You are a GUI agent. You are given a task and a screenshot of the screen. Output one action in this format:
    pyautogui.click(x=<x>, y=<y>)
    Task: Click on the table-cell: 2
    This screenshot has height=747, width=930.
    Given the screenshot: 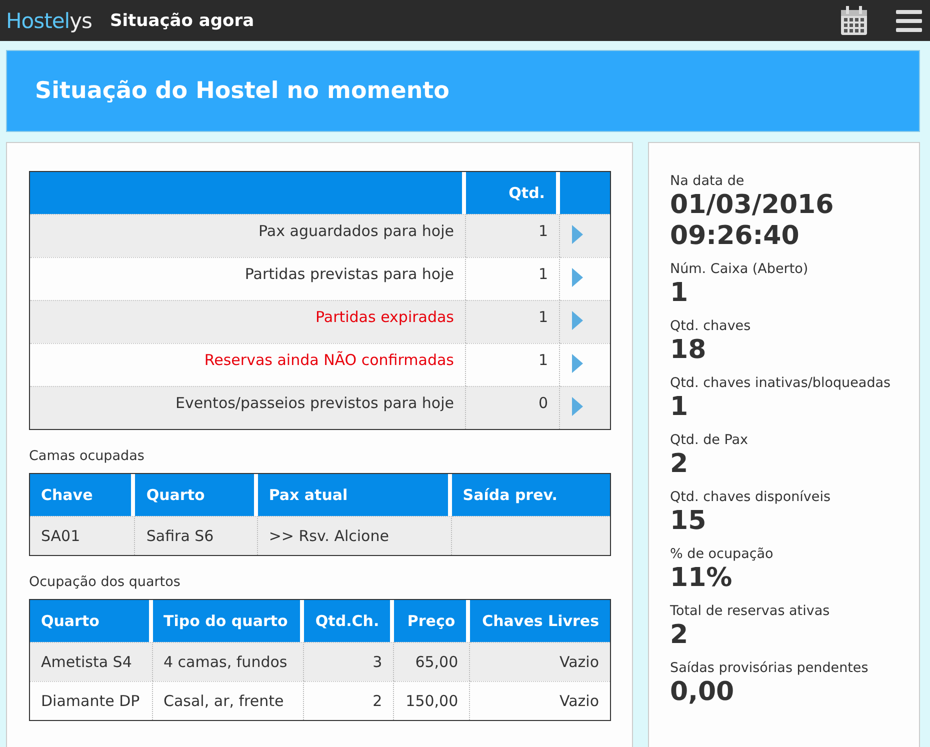 What is the action you would take?
    pyautogui.click(x=349, y=700)
    